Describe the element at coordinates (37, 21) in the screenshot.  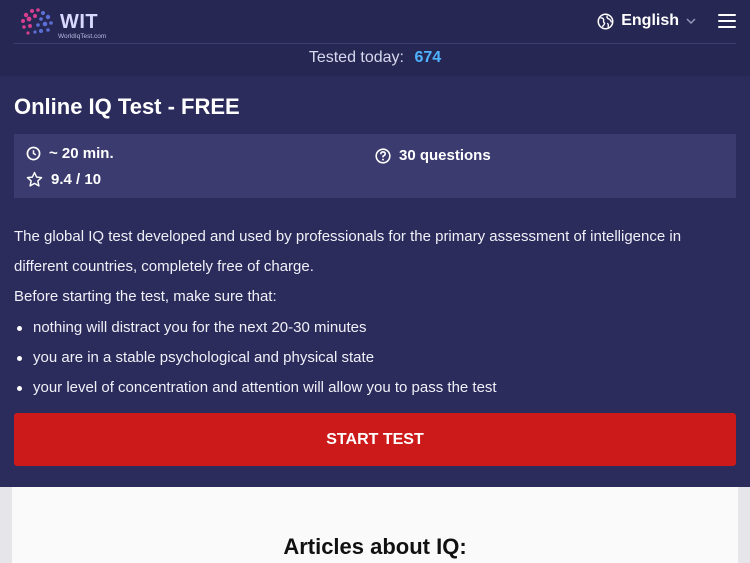
I see `brain-logo-icon` at that location.